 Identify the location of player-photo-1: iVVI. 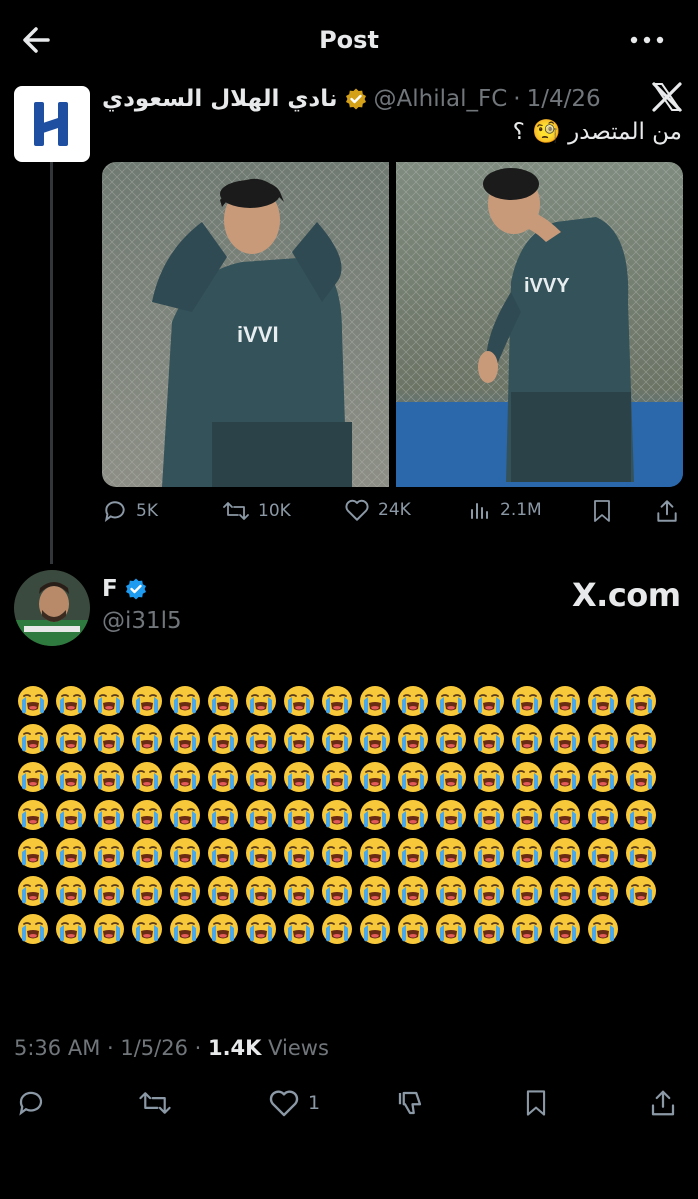
(245, 324).